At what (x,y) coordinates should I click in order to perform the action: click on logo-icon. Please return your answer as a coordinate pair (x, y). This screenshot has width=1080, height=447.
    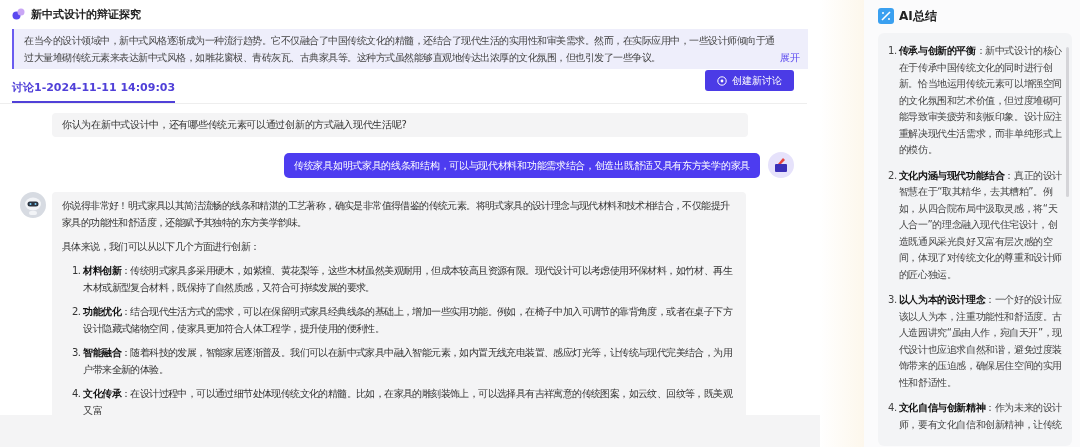
    Looking at the image, I should click on (18, 14).